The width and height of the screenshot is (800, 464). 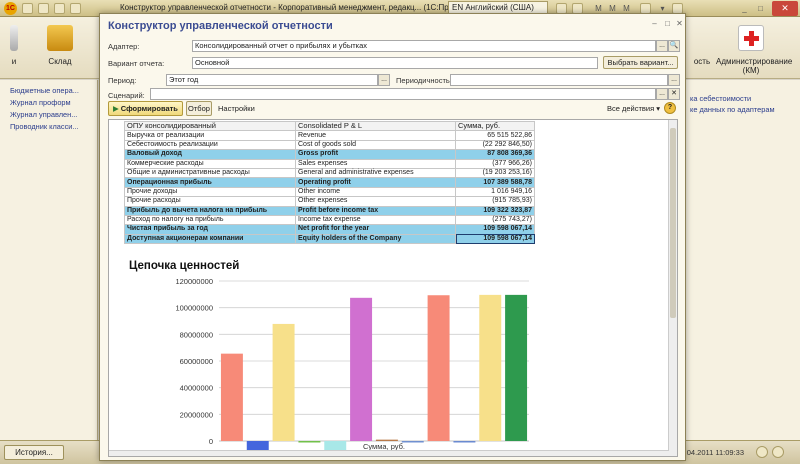 I want to click on table-cell: Прочие доходы, so click(x=210, y=192).